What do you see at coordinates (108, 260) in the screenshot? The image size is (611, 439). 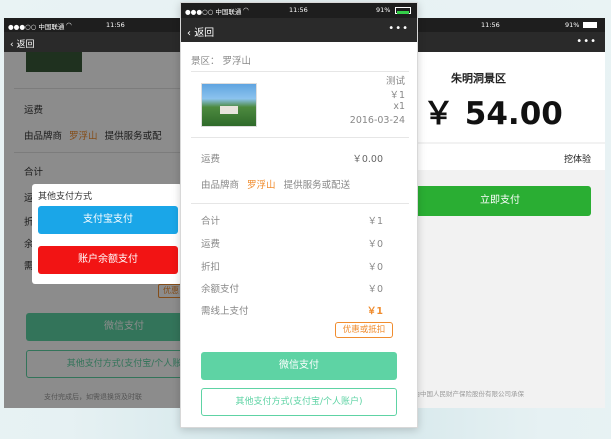 I see `balance-pay-button: 账户余额支付` at bounding box center [108, 260].